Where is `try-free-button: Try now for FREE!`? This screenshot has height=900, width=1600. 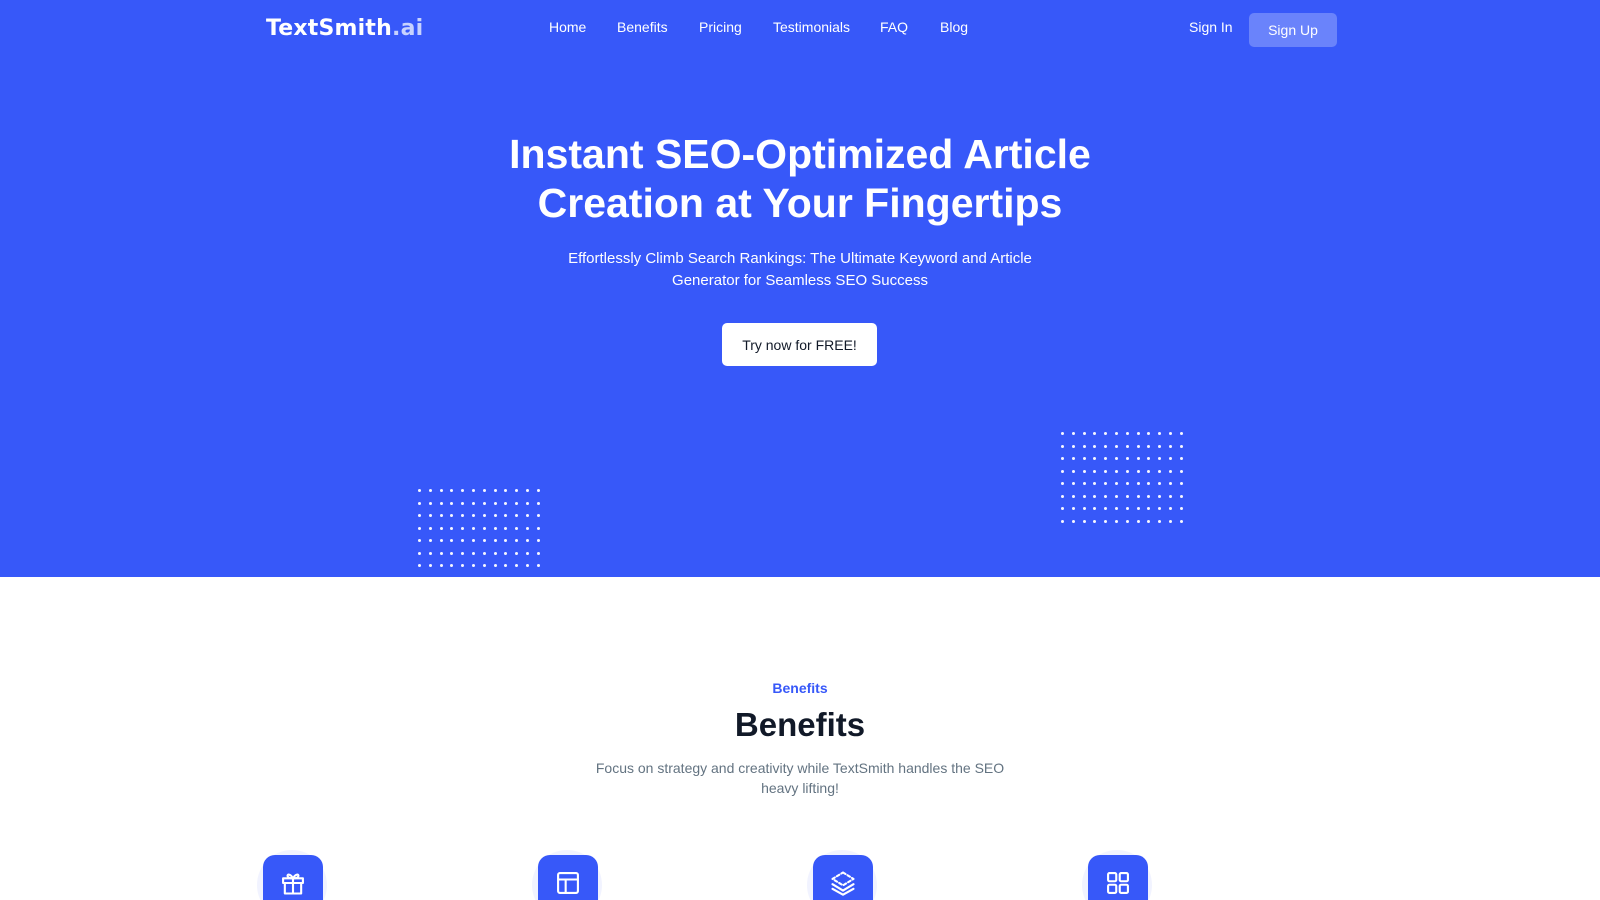 try-free-button: Try now for FREE! is located at coordinates (799, 344).